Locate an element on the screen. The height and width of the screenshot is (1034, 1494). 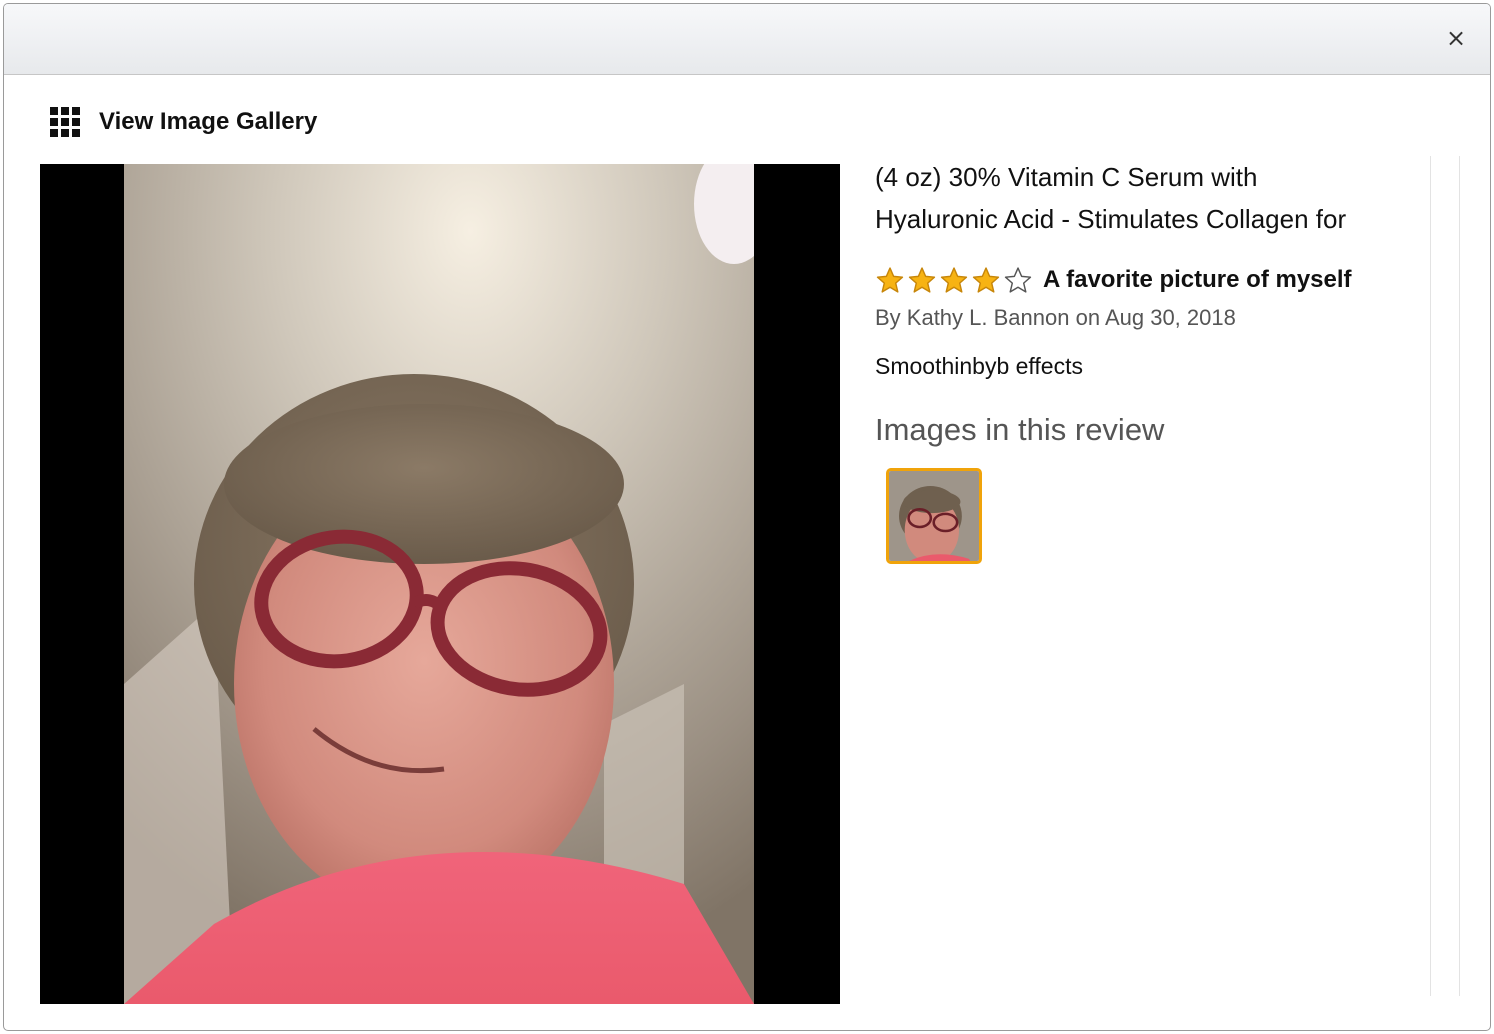
images-in-review-heading: Images in this review is located at coordinates (1020, 429).